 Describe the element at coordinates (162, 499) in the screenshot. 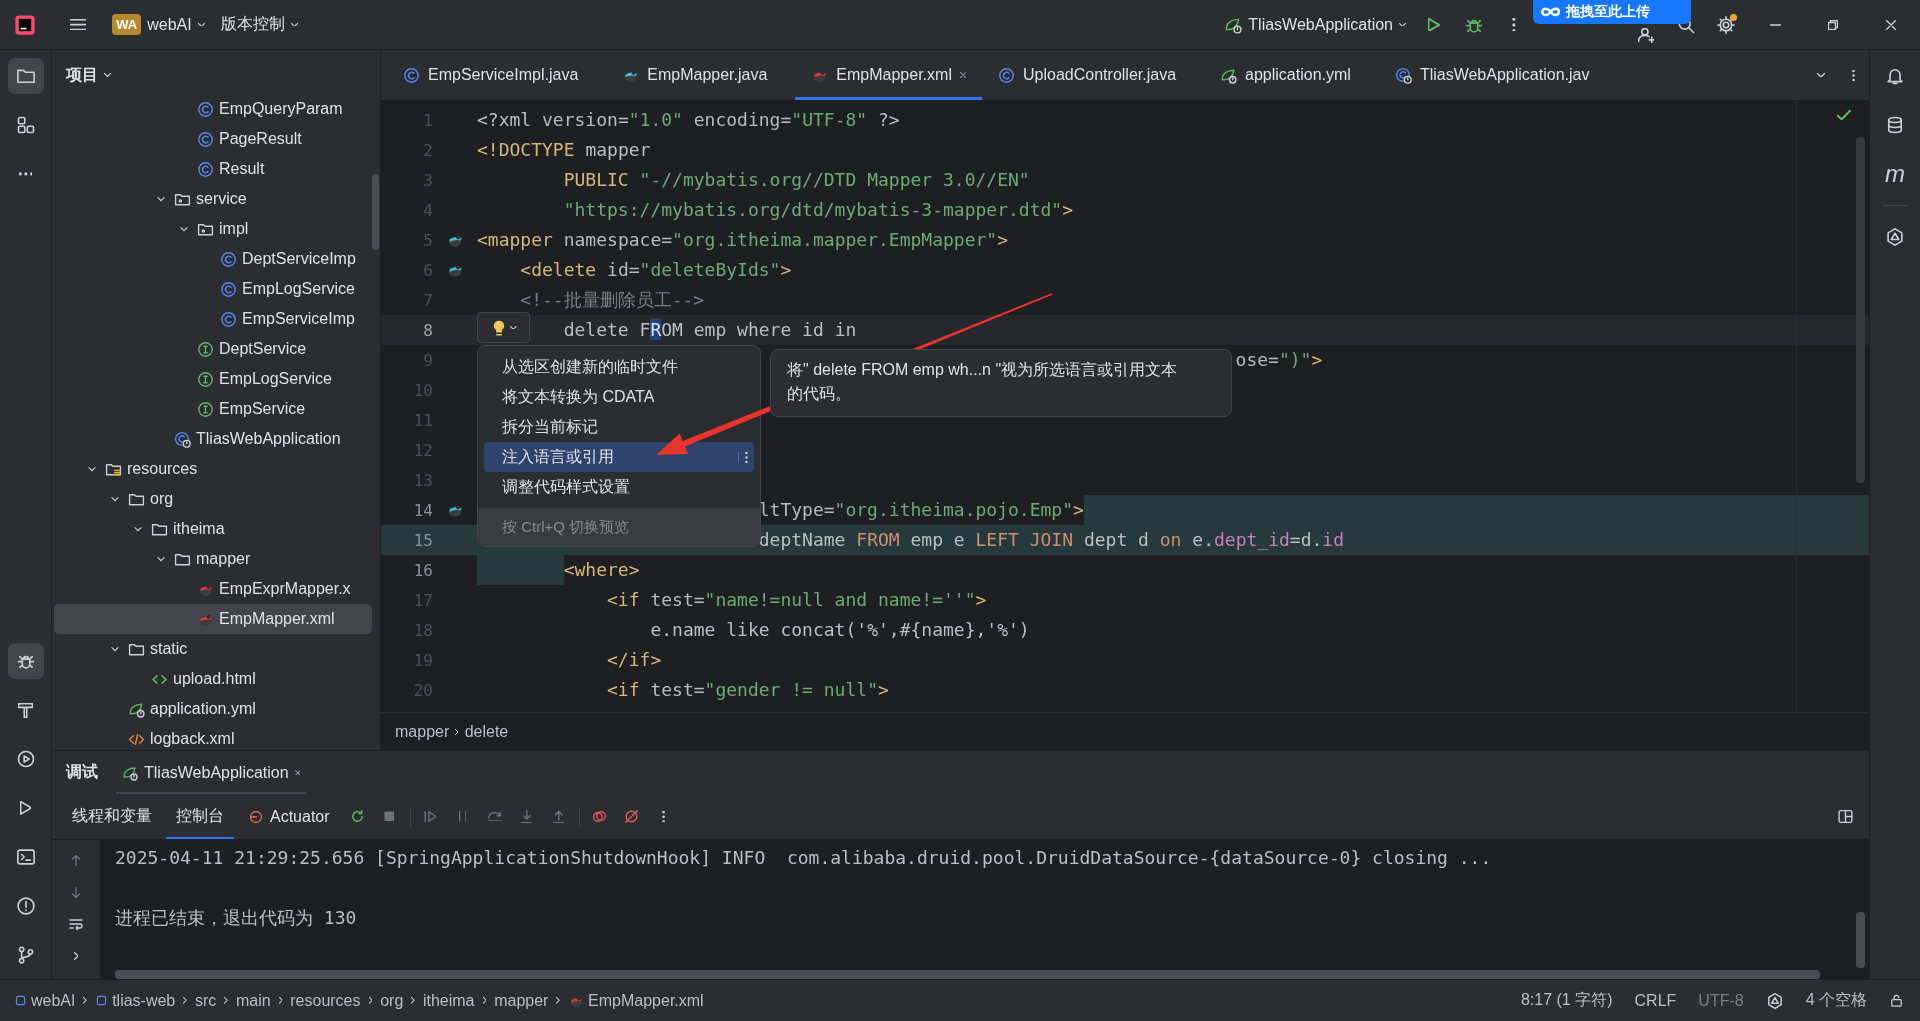

I see `tree-label: org` at that location.